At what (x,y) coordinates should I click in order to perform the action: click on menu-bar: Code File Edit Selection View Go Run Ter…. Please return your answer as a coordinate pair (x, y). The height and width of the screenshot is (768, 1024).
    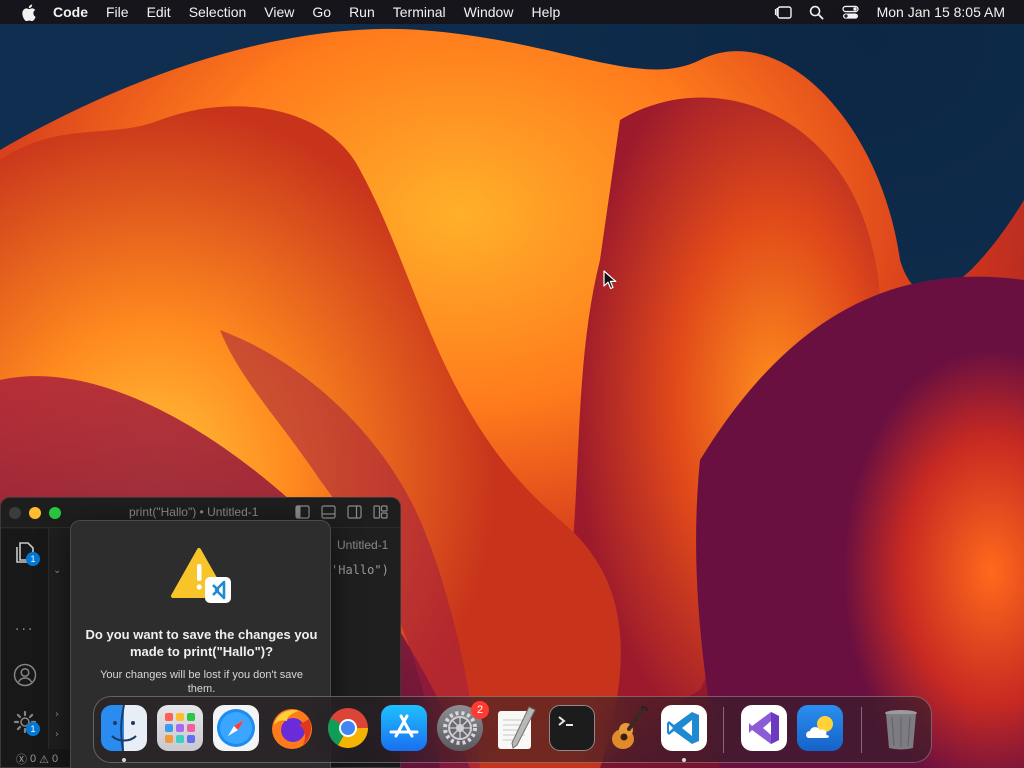
    Looking at the image, I should click on (512, 12).